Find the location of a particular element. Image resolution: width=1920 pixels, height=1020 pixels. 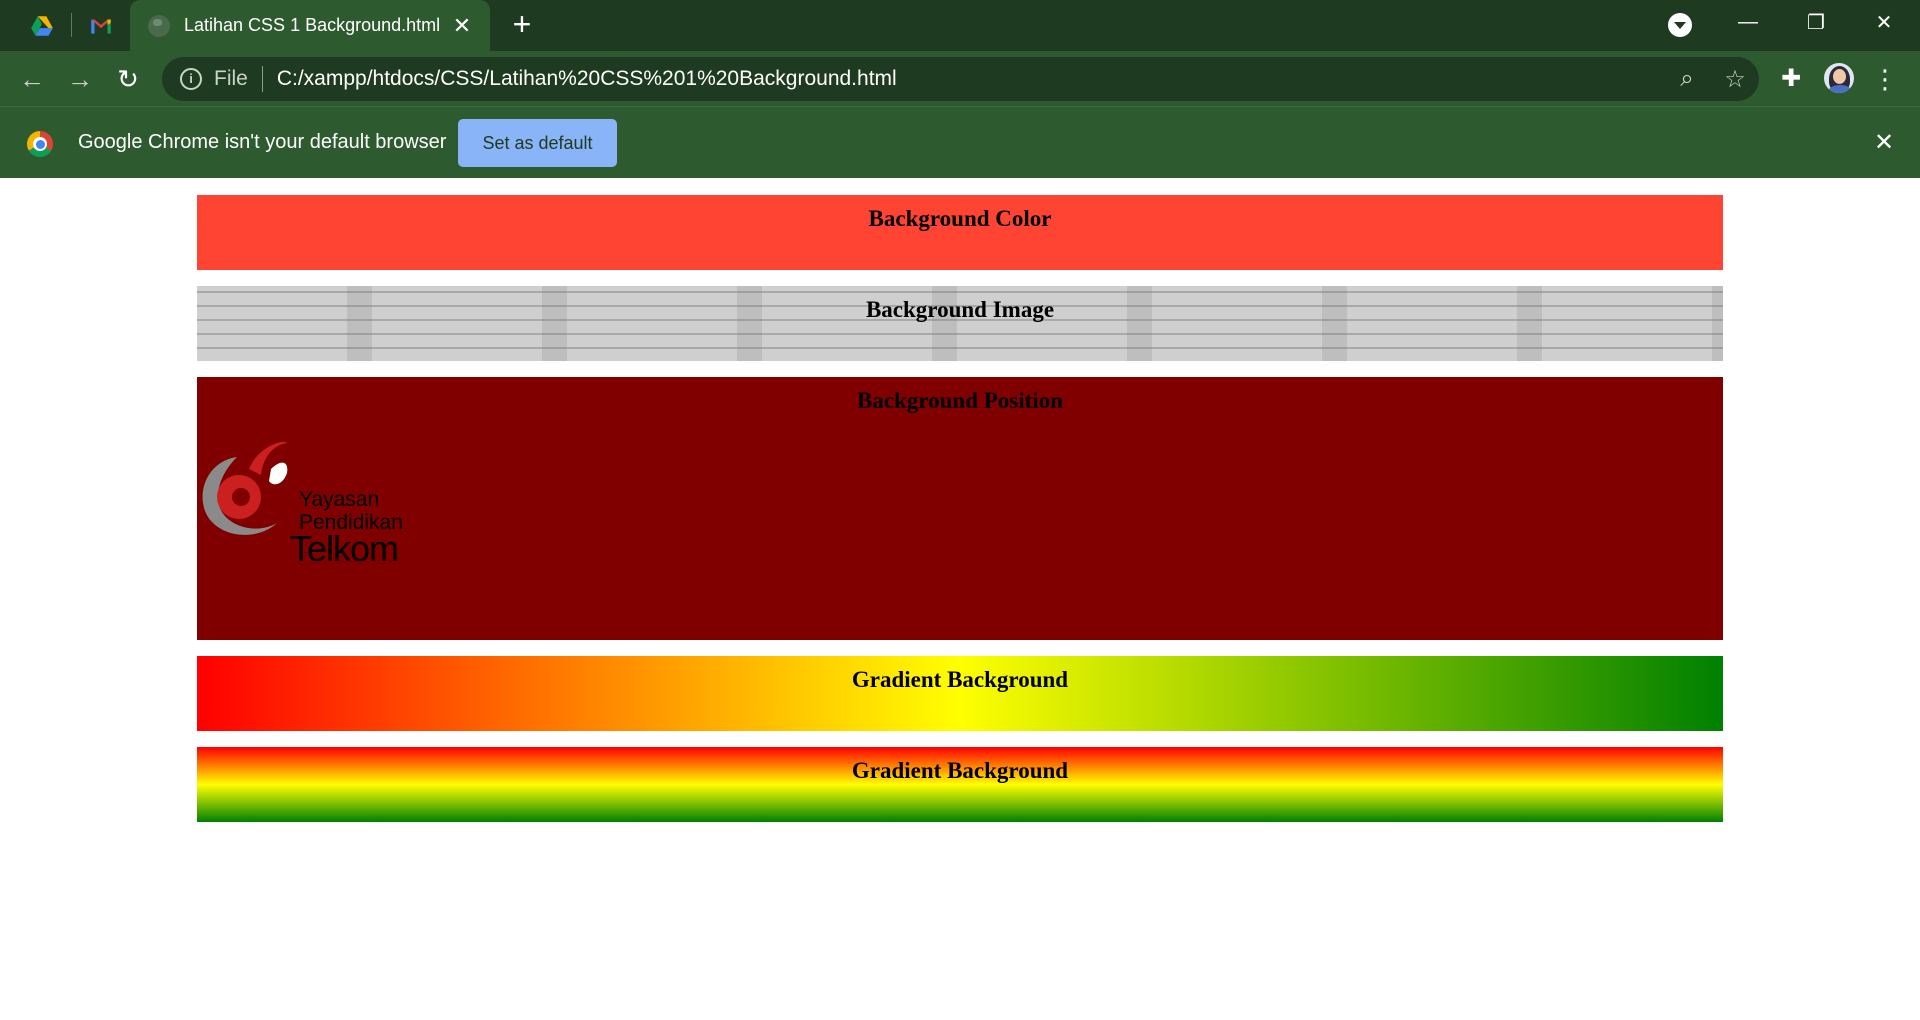

set-default-button: Set as default is located at coordinates (537, 143).